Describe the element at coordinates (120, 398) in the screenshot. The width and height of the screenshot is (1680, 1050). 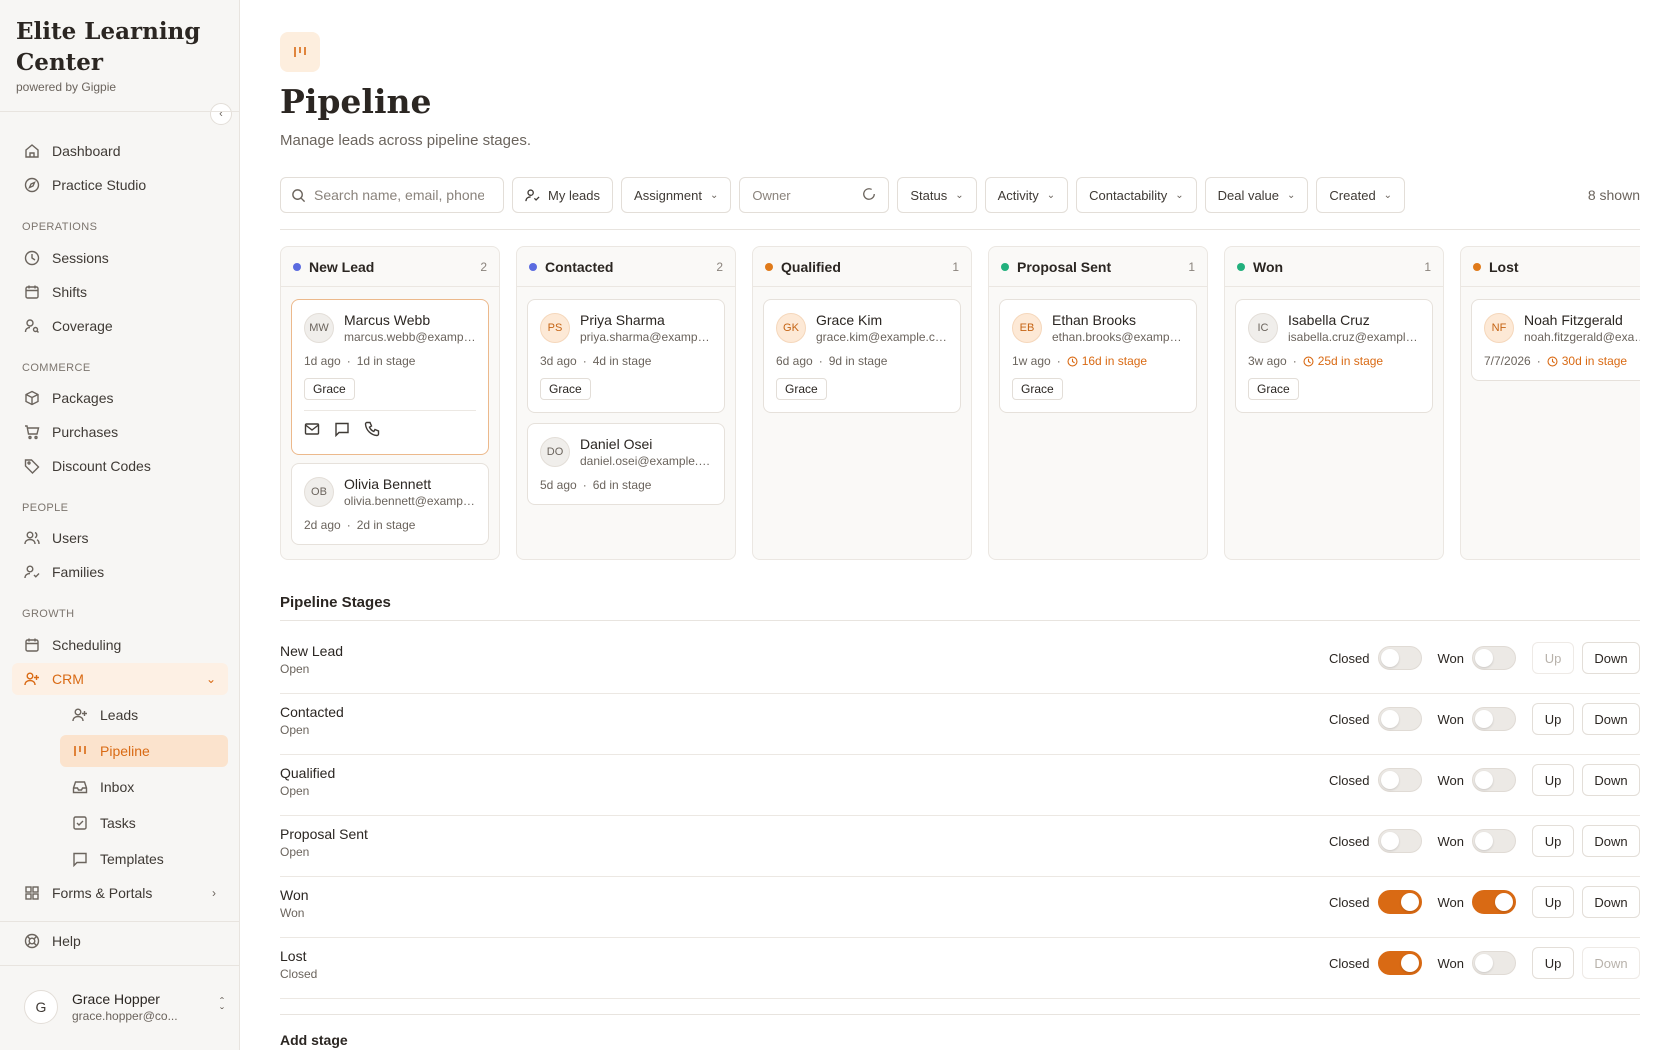
I see `sidebar-item-packages: Packages` at that location.